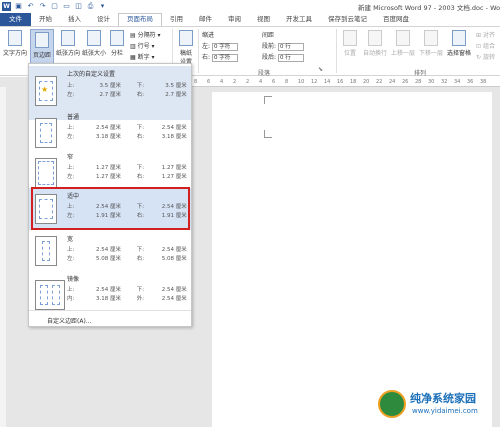 Image resolution: width=500 pixels, height=427 pixels. Describe the element at coordinates (263, 19) in the screenshot. I see `tab-view: 视图` at that location.